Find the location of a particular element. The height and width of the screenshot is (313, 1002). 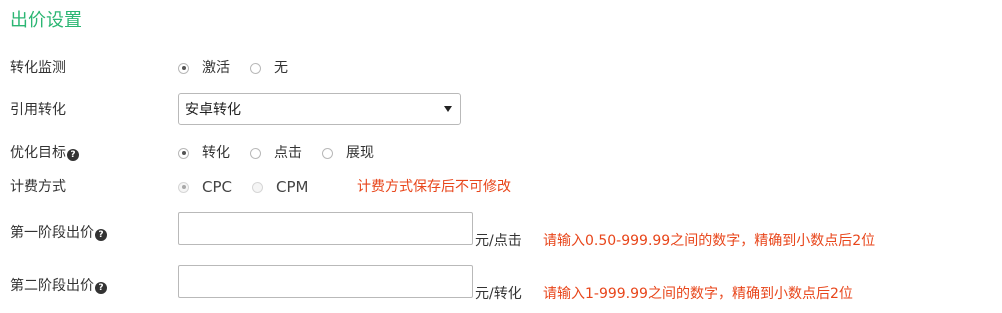

radio-conversion-label: 转化 is located at coordinates (216, 153).